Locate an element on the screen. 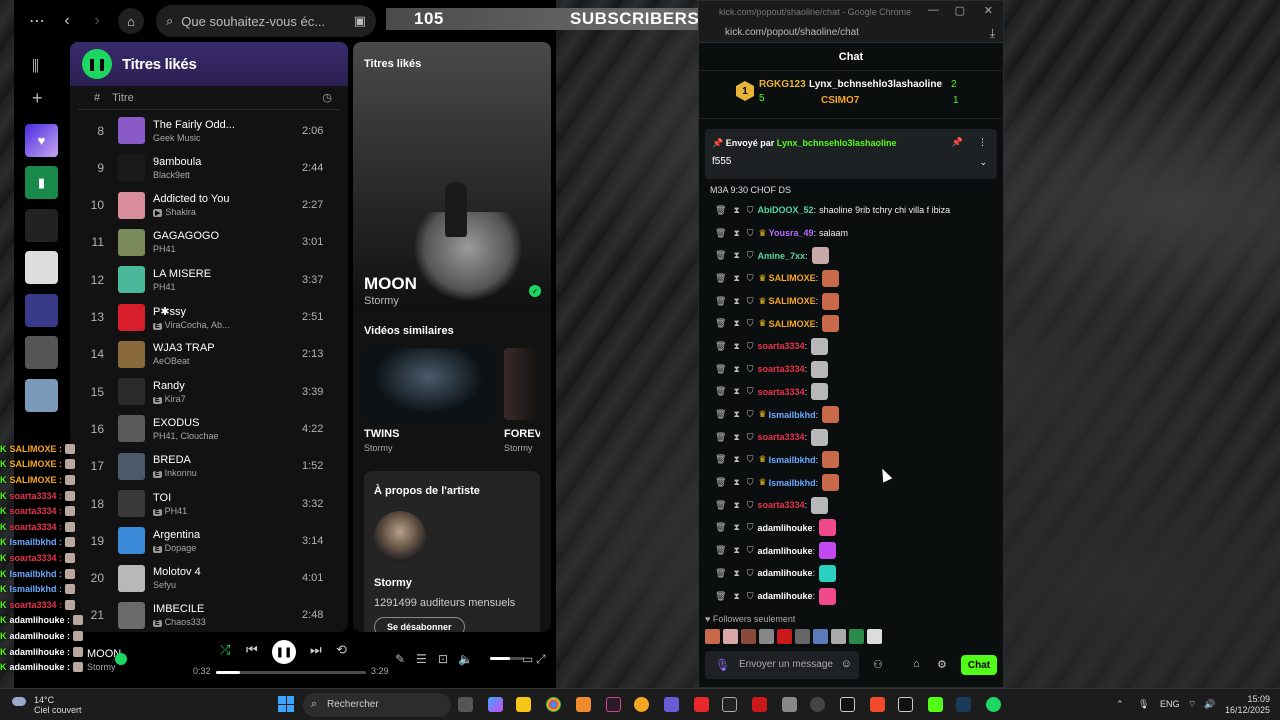 This screenshot has width=1280, height=720. track-row: 11 GAGAGOGO PH41 3:01 is located at coordinates (209, 242).